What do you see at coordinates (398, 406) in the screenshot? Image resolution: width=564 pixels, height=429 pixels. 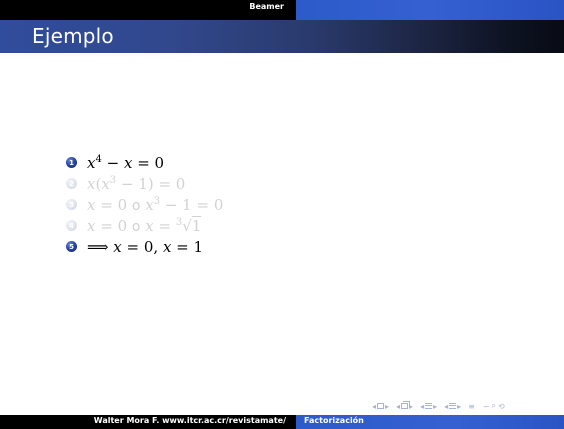 I see `nav-frame-prev-icon: ◂` at bounding box center [398, 406].